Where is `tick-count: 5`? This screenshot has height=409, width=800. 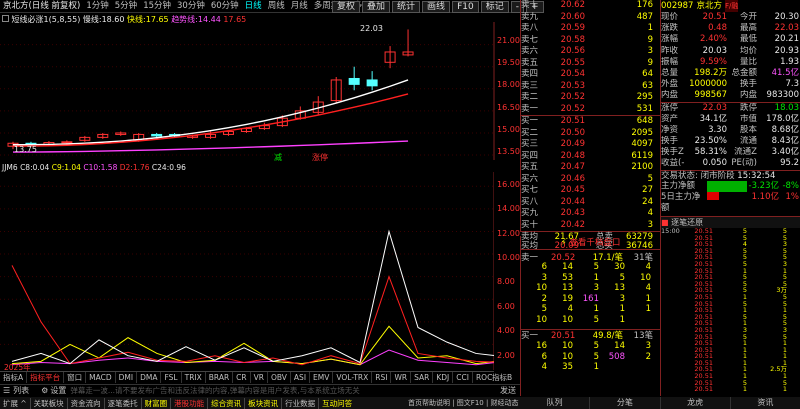 tick-count: 5 is located at coordinates (784, 284).